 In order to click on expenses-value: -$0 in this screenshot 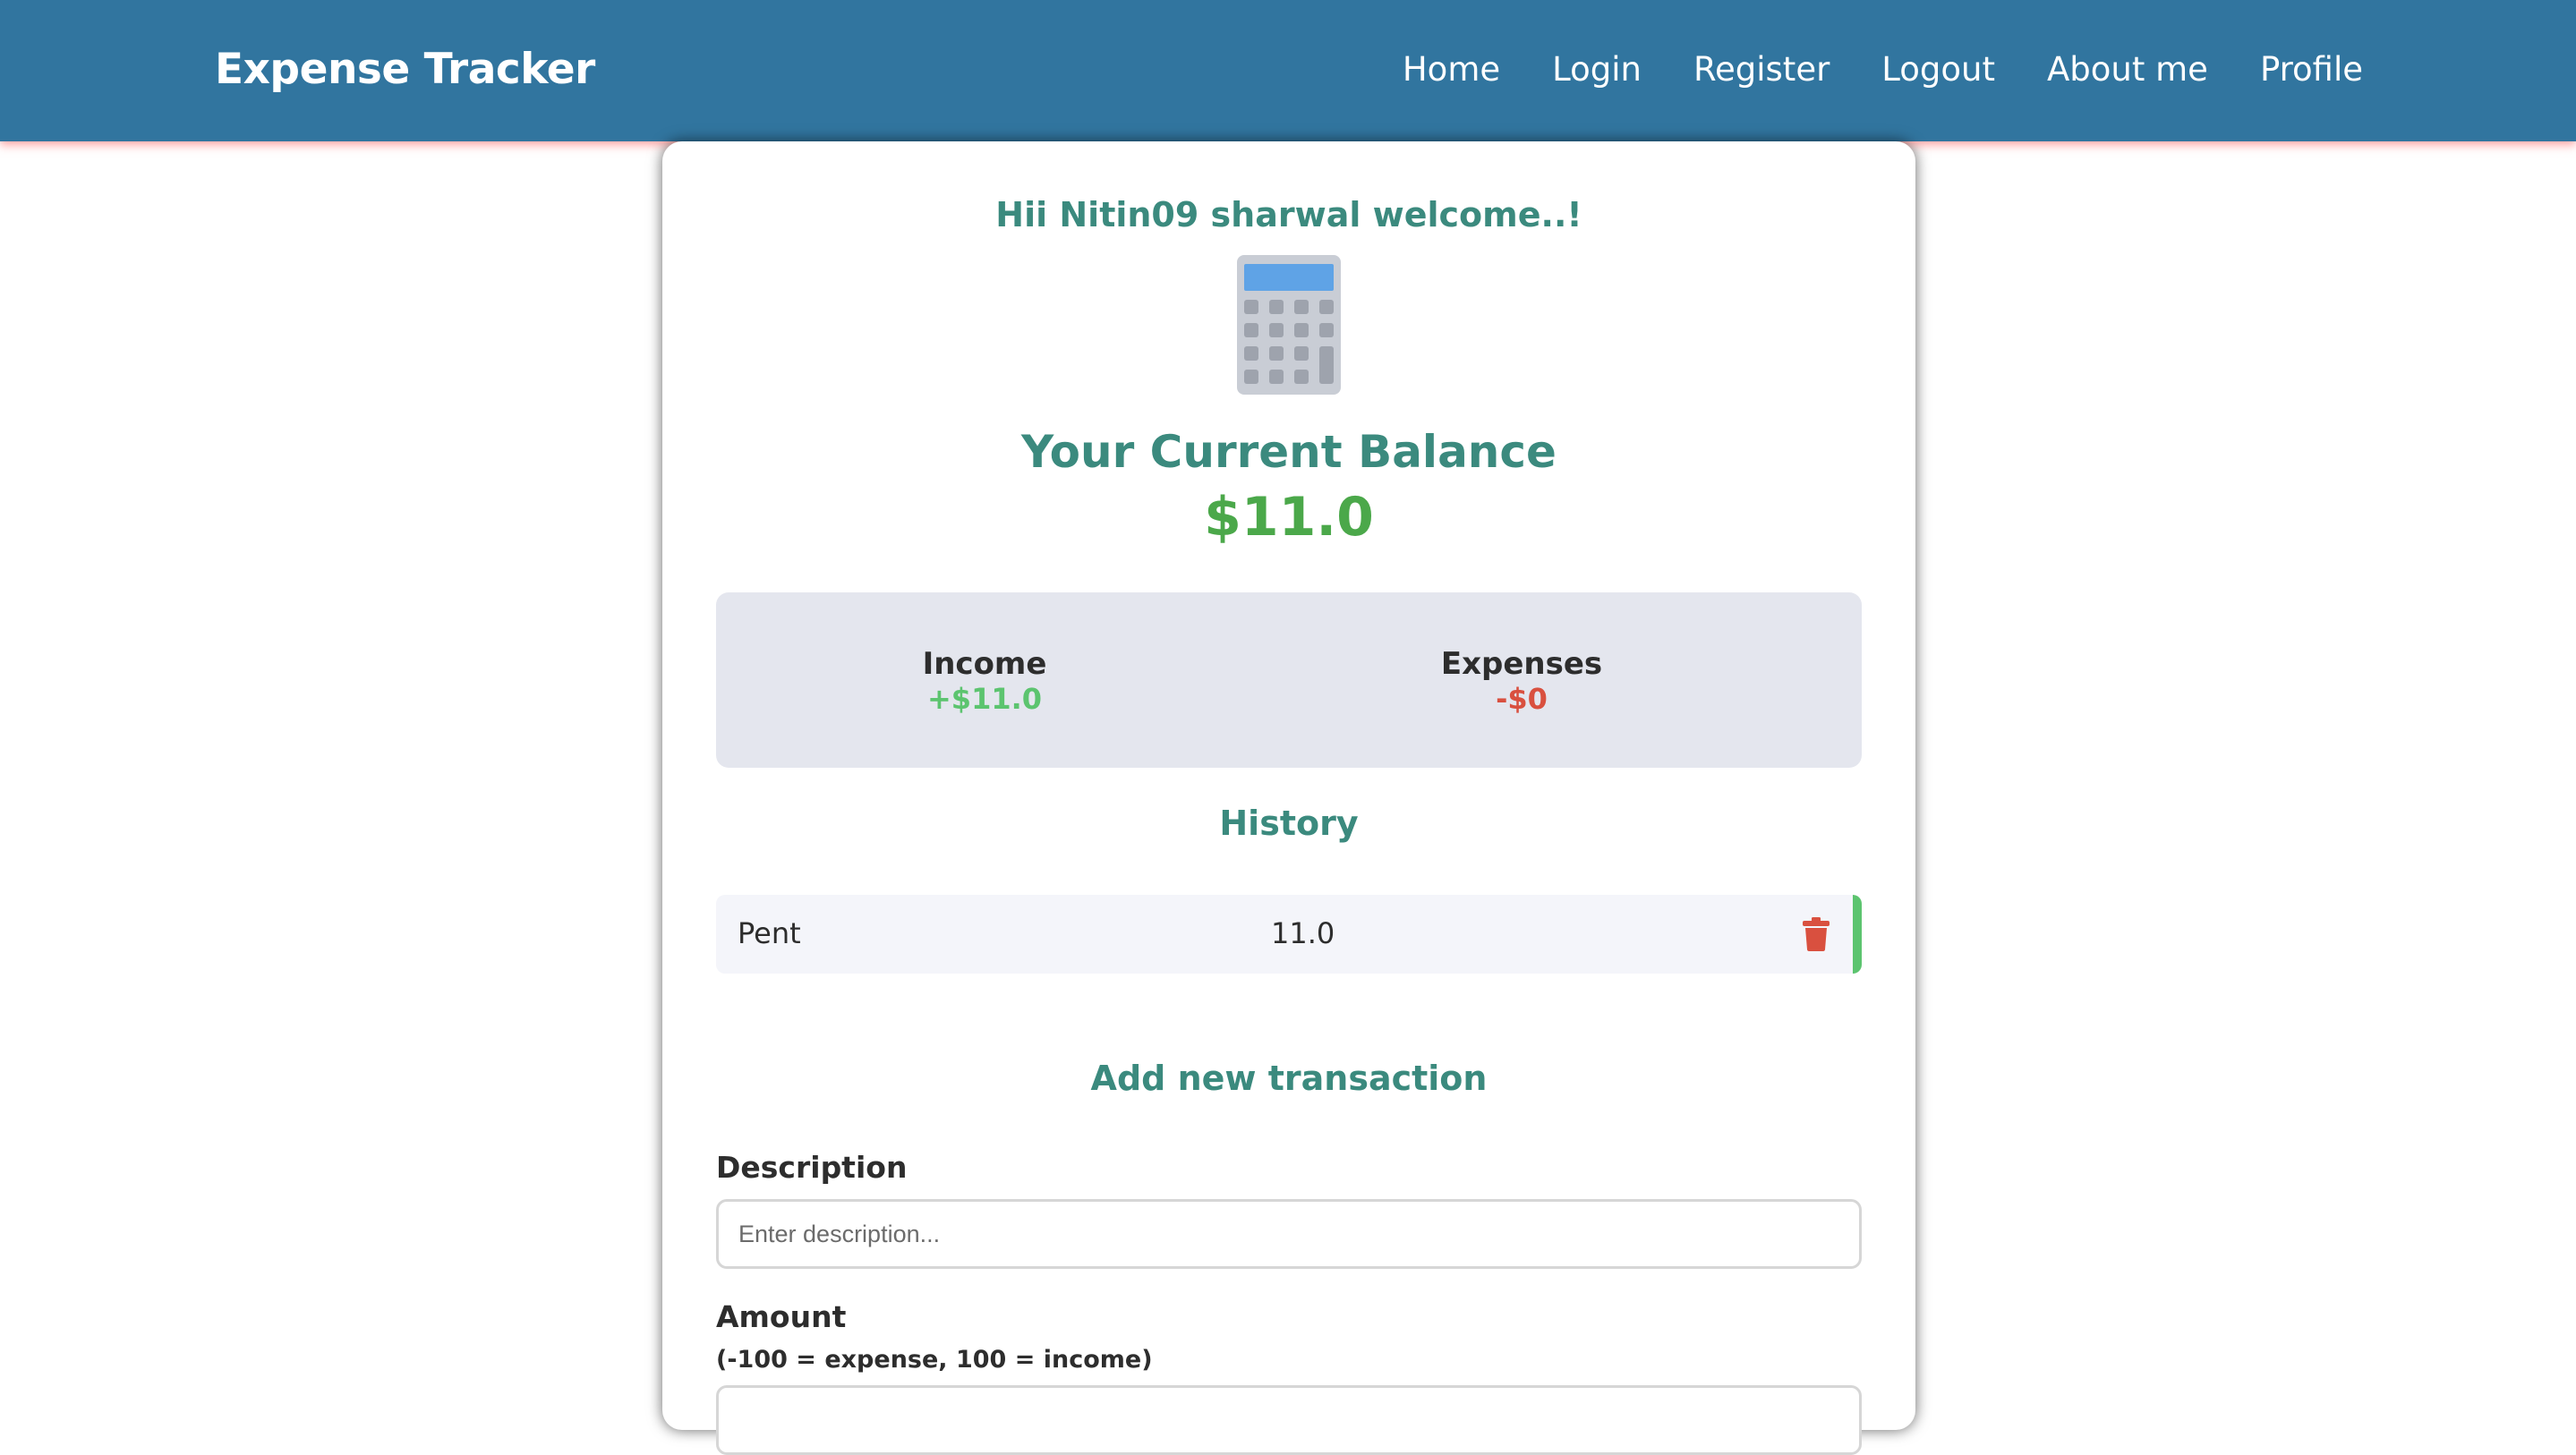, I will do `click(1522, 699)`.